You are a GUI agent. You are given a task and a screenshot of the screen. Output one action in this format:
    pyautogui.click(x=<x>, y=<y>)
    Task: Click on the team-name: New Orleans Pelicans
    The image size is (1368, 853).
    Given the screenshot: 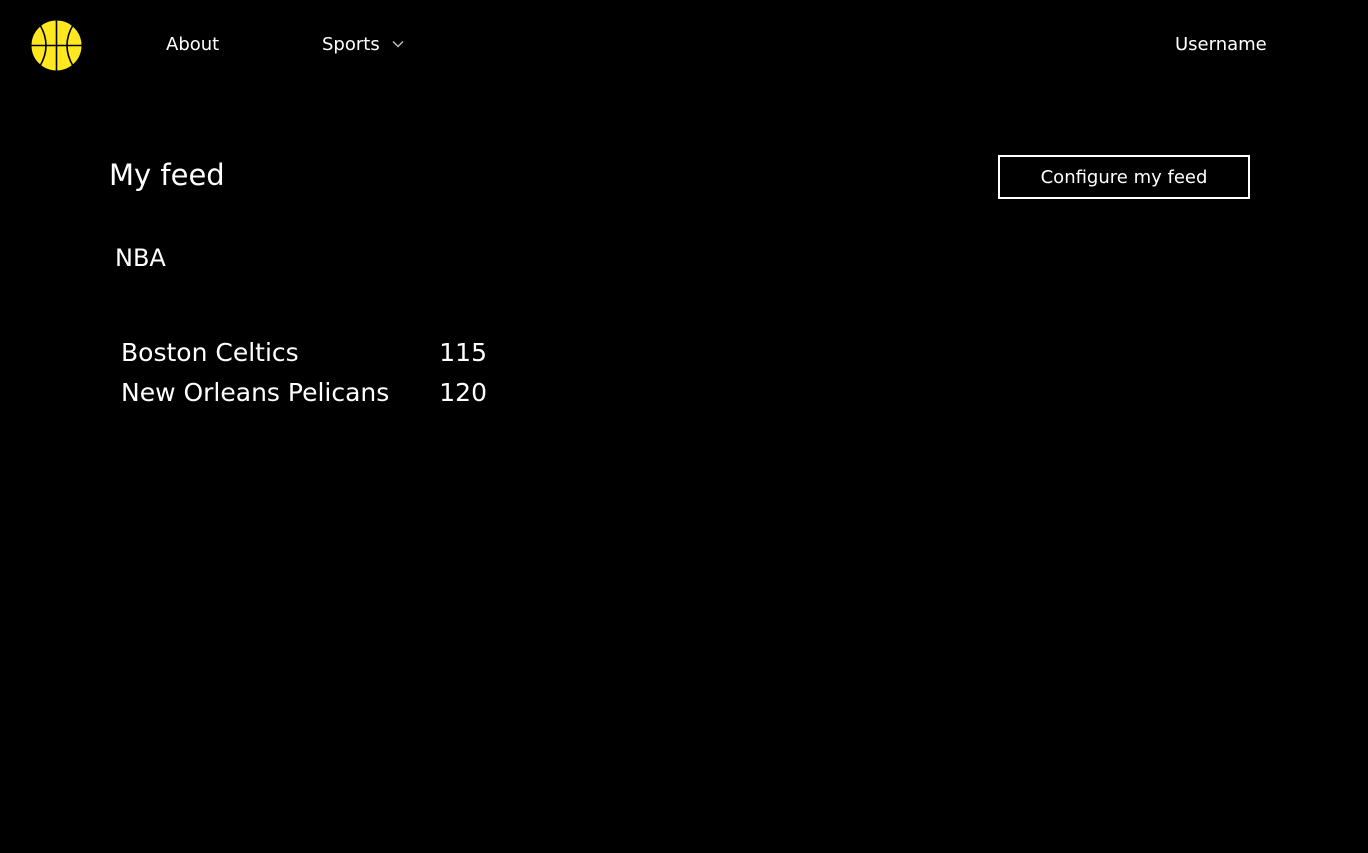 What is the action you would take?
    pyautogui.click(x=255, y=392)
    